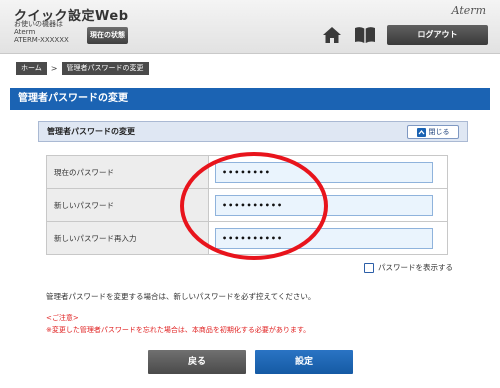 This screenshot has width=500, height=388. I want to click on breadcrumb: ホーム > 管理者パスワードの変更, so click(82, 68).